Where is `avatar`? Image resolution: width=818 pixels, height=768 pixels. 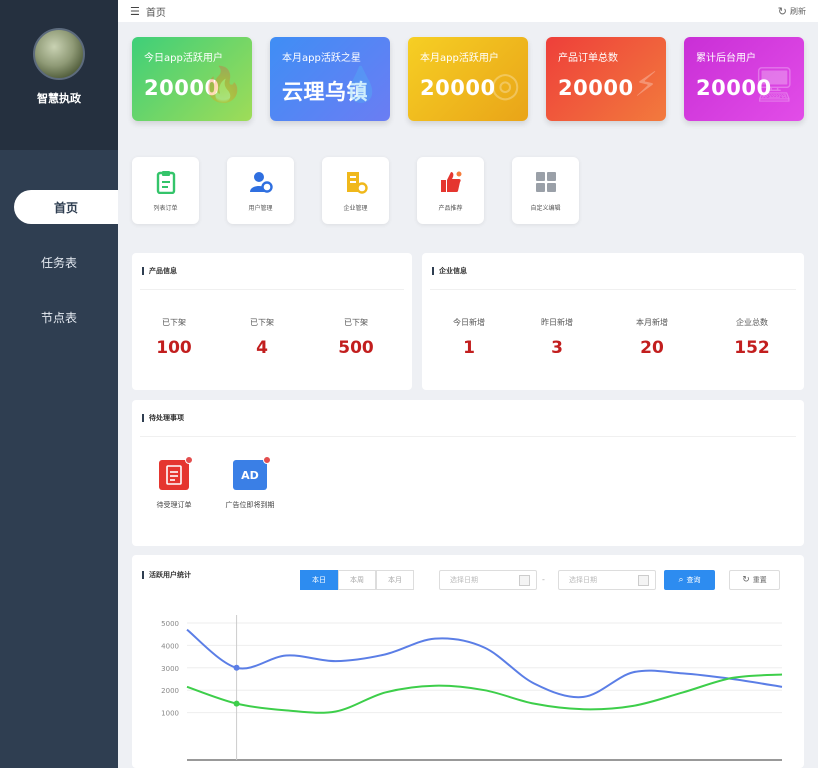
avatar is located at coordinates (59, 54).